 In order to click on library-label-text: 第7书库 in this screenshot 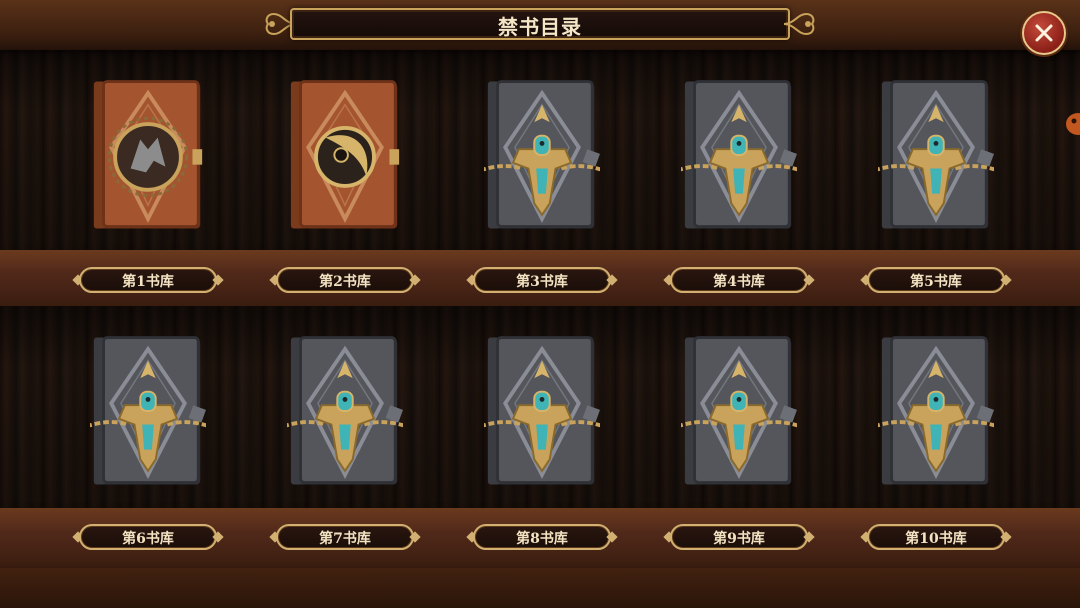, I will do `click(345, 539)`.